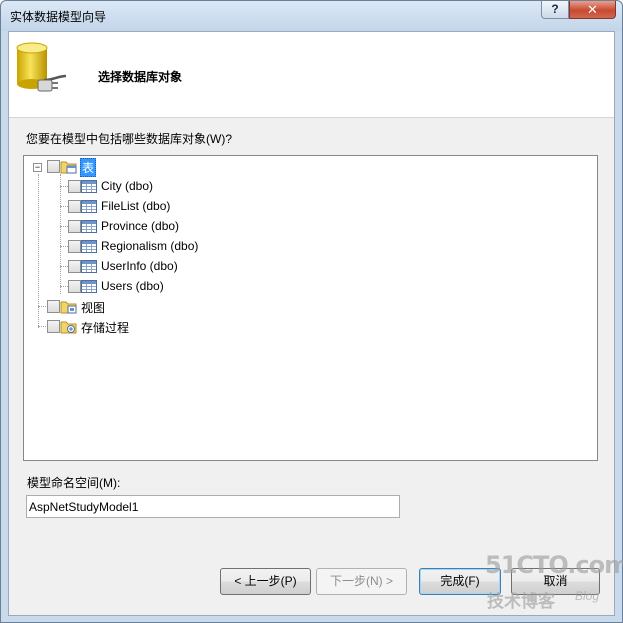 Image resolution: width=623 pixels, height=623 pixels. What do you see at coordinates (460, 581) in the screenshot?
I see `finish-button: 完成(F)` at bounding box center [460, 581].